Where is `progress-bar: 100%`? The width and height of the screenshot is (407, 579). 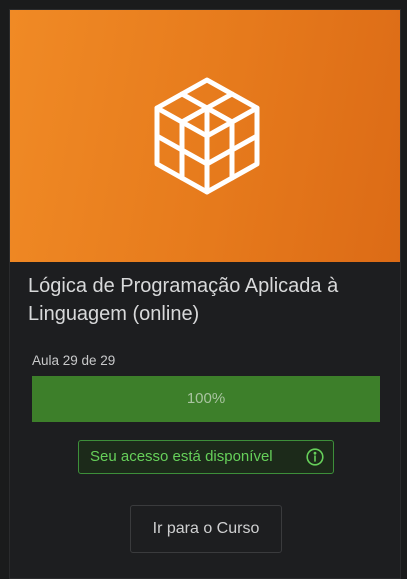 progress-bar: 100% is located at coordinates (206, 399).